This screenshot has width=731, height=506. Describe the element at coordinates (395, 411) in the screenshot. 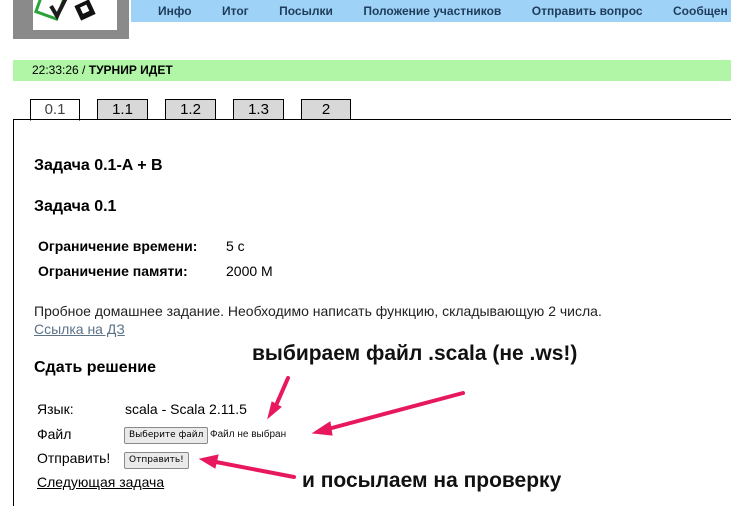

I see `arrow-to-file` at that location.